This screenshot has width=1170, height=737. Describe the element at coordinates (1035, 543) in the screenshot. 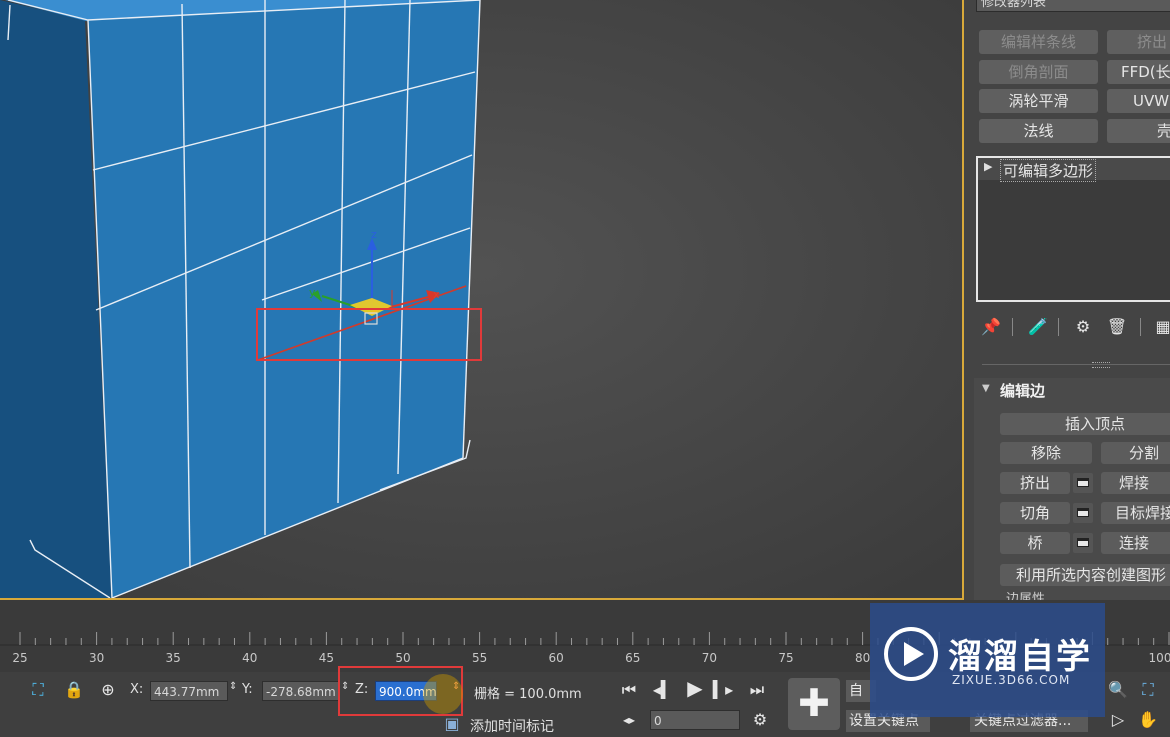

I see `bridge-button: 桥` at that location.